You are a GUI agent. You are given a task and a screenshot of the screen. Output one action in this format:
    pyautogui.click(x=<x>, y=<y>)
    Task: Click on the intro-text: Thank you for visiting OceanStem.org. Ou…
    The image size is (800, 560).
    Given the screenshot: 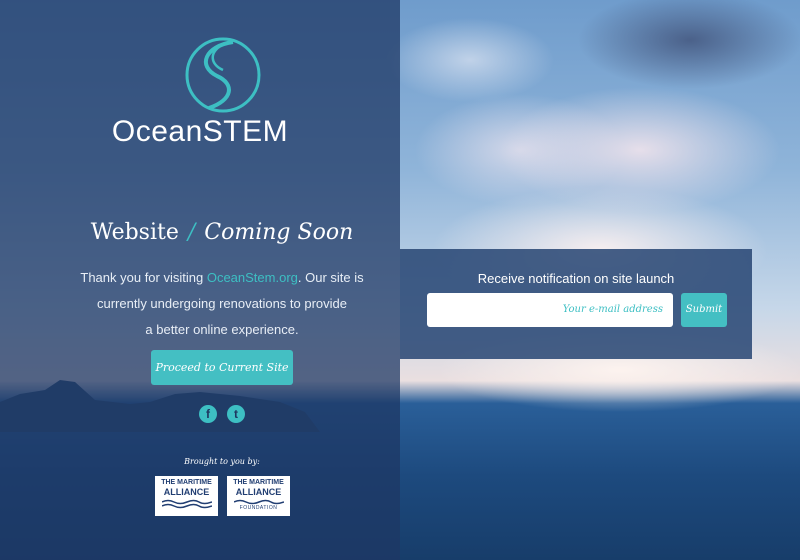 What is the action you would take?
    pyautogui.click(x=222, y=304)
    